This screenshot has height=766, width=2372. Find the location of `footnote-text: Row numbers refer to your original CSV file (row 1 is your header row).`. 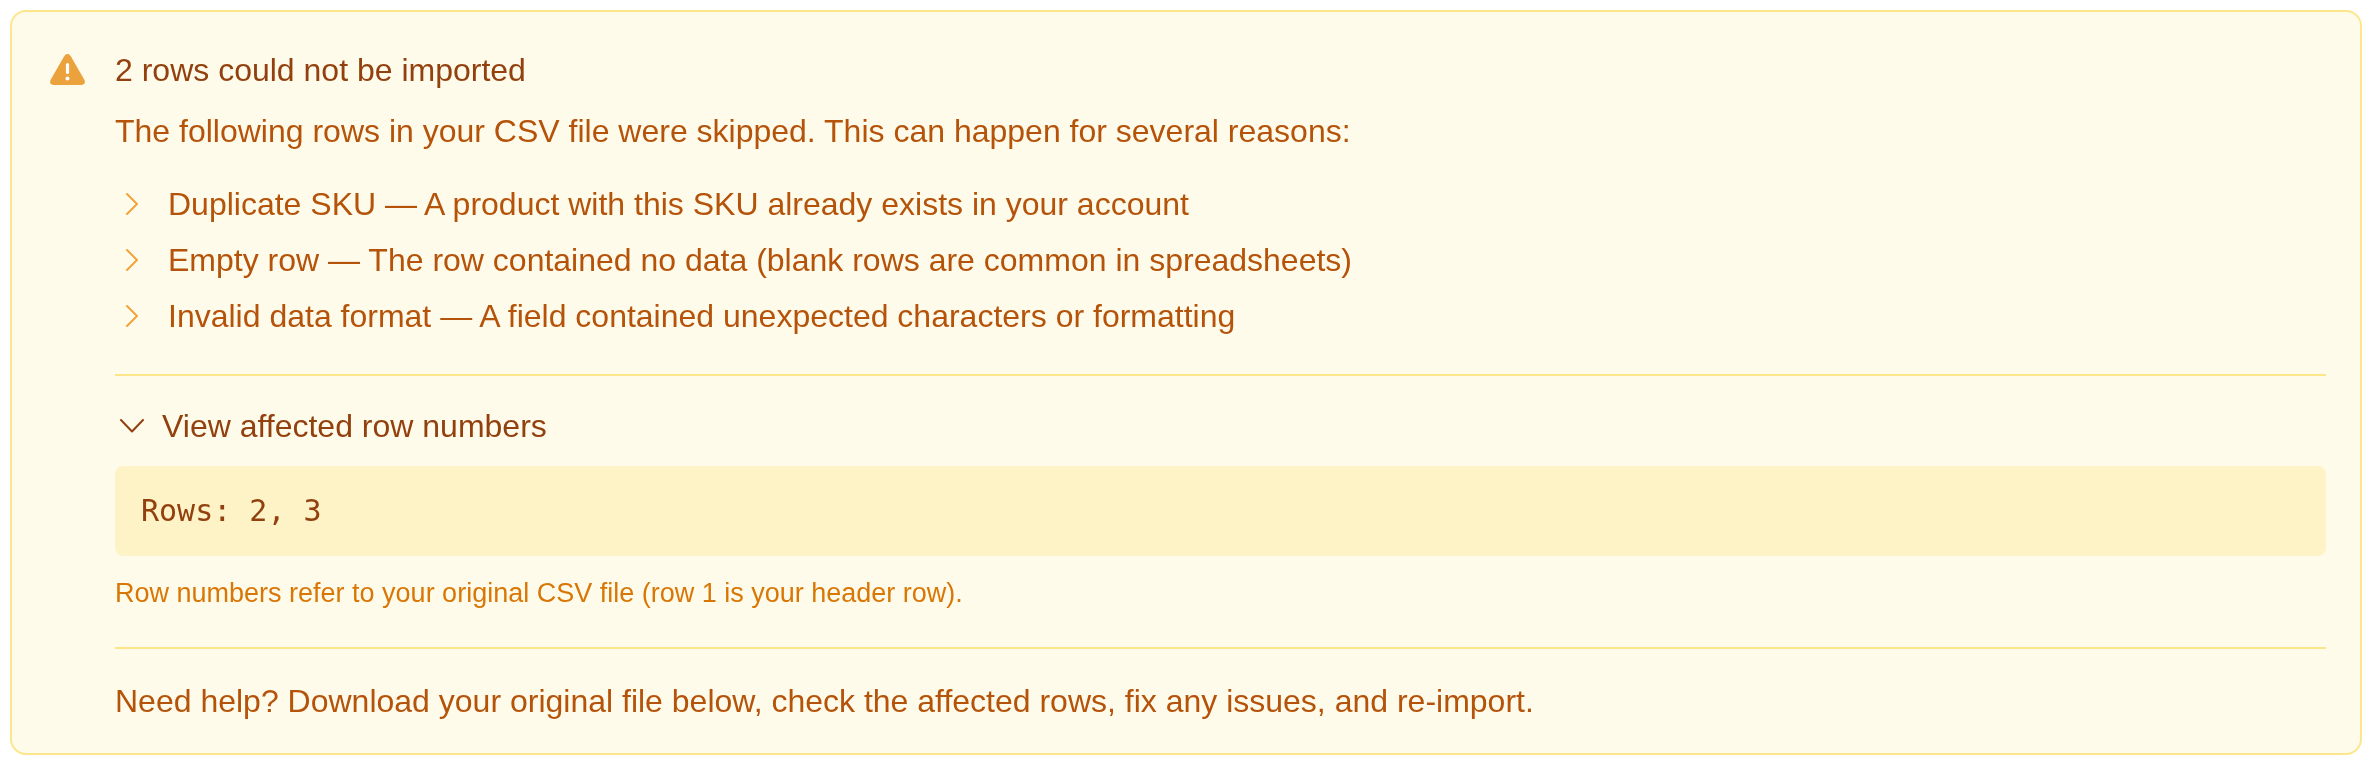

footnote-text: Row numbers refer to your original CSV file (row 1 is your header row). is located at coordinates (539, 593).